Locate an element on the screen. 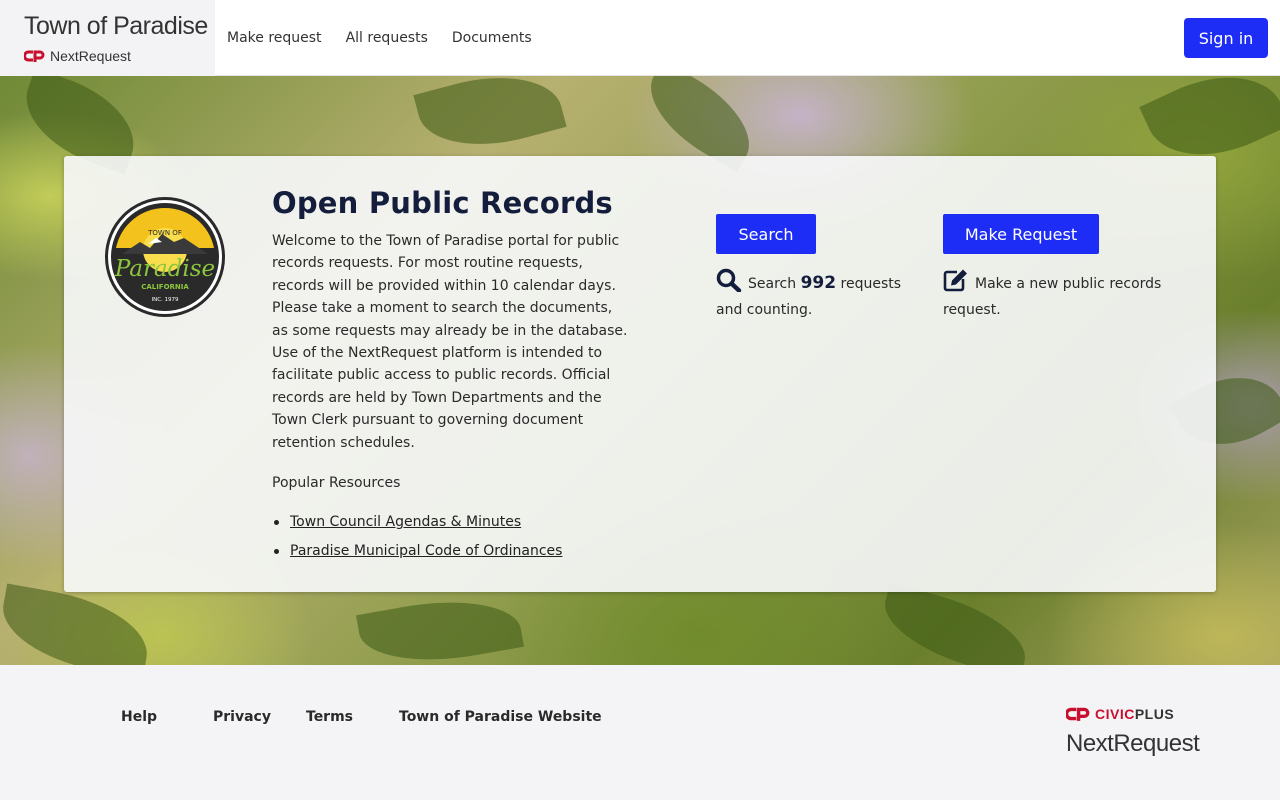 This screenshot has height=800, width=1280. make-request-text: Make a new public records request. is located at coordinates (1058, 294).